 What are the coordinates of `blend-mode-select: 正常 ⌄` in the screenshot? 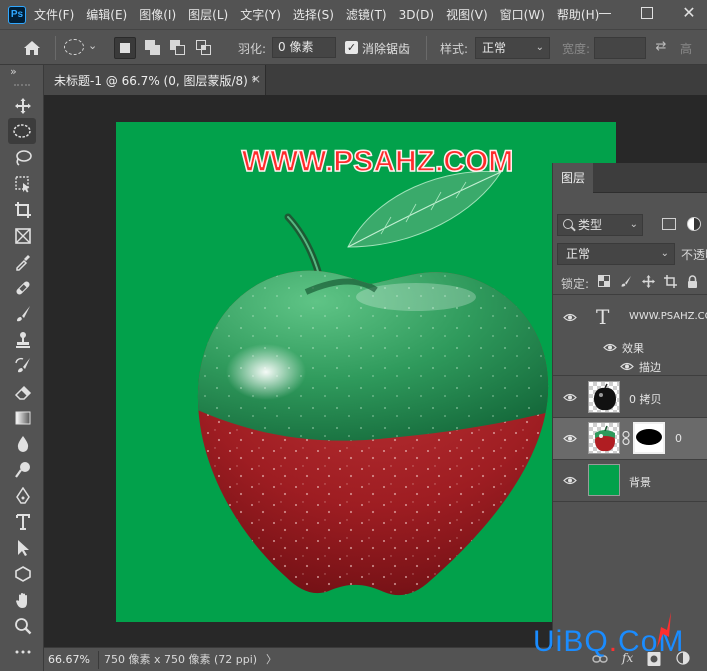 It's located at (616, 254).